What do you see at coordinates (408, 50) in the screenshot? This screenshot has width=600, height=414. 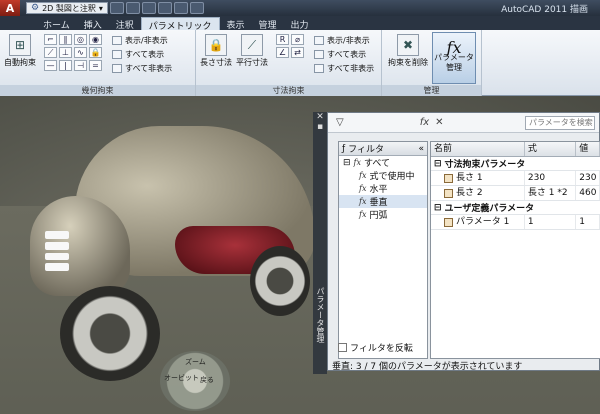 I see `delete-constraints-button: ✖ 拘束を削除` at bounding box center [408, 50].